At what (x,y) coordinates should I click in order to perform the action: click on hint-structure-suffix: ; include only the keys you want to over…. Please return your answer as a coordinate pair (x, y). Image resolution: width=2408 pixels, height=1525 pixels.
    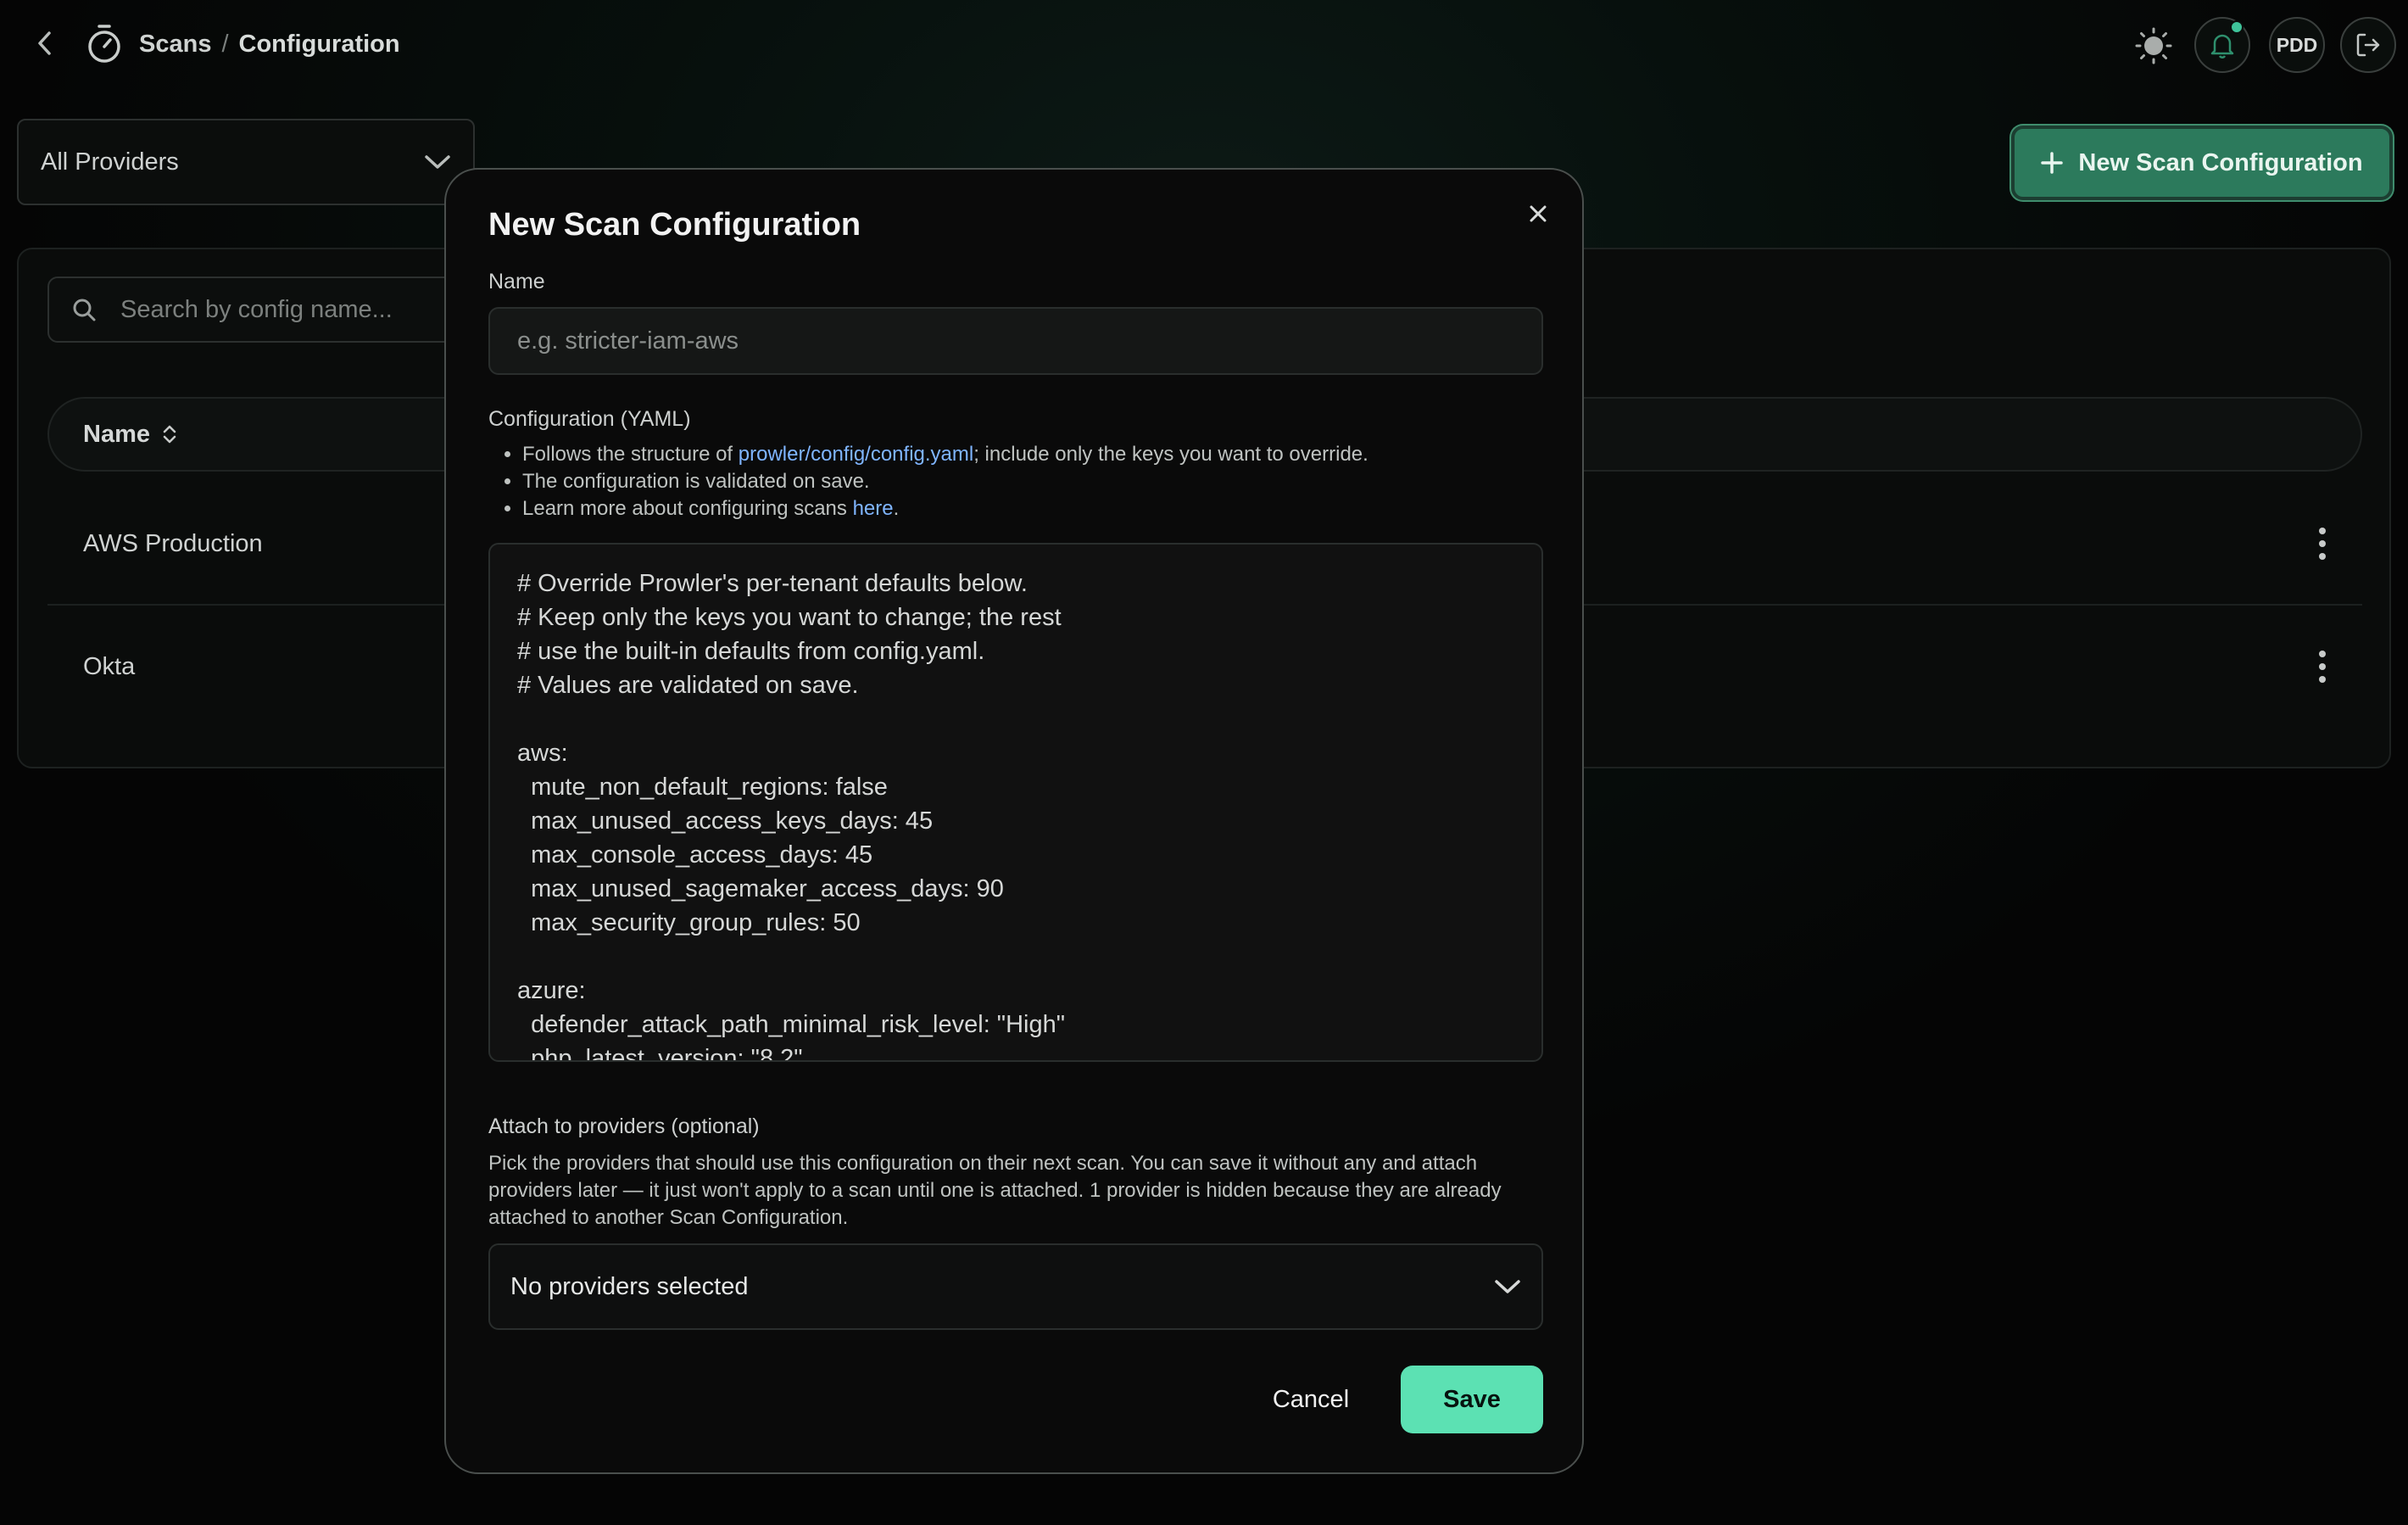
    Looking at the image, I should click on (1170, 454).